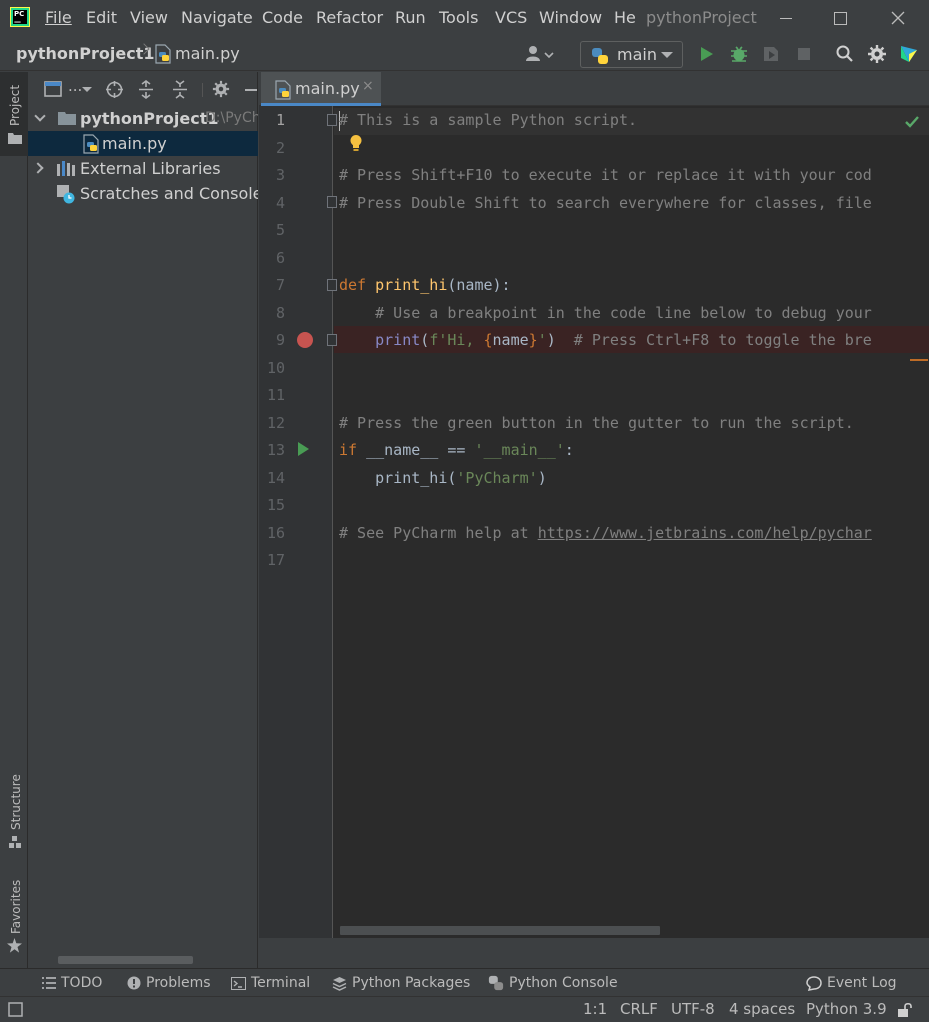  I want to click on close-tab-icon: ×, so click(368, 86).